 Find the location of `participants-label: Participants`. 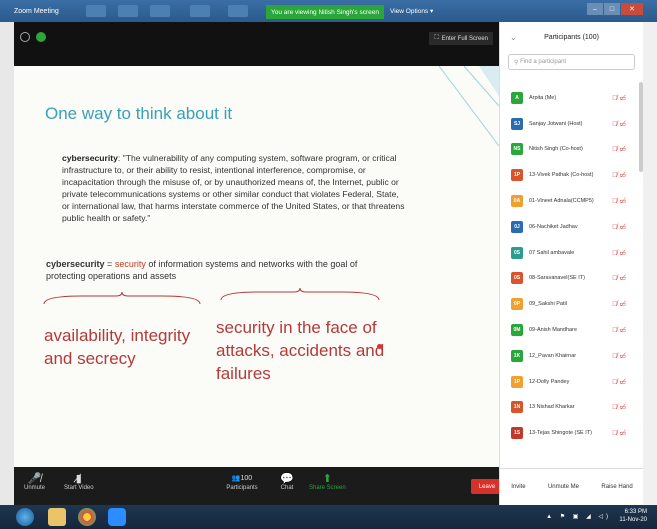

participants-label: Participants is located at coordinates (242, 488).